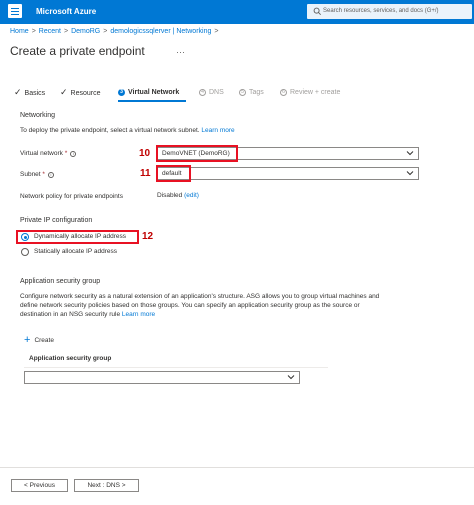 Image resolution: width=474 pixels, height=505 pixels. I want to click on tab-label: Tags, so click(256, 92).